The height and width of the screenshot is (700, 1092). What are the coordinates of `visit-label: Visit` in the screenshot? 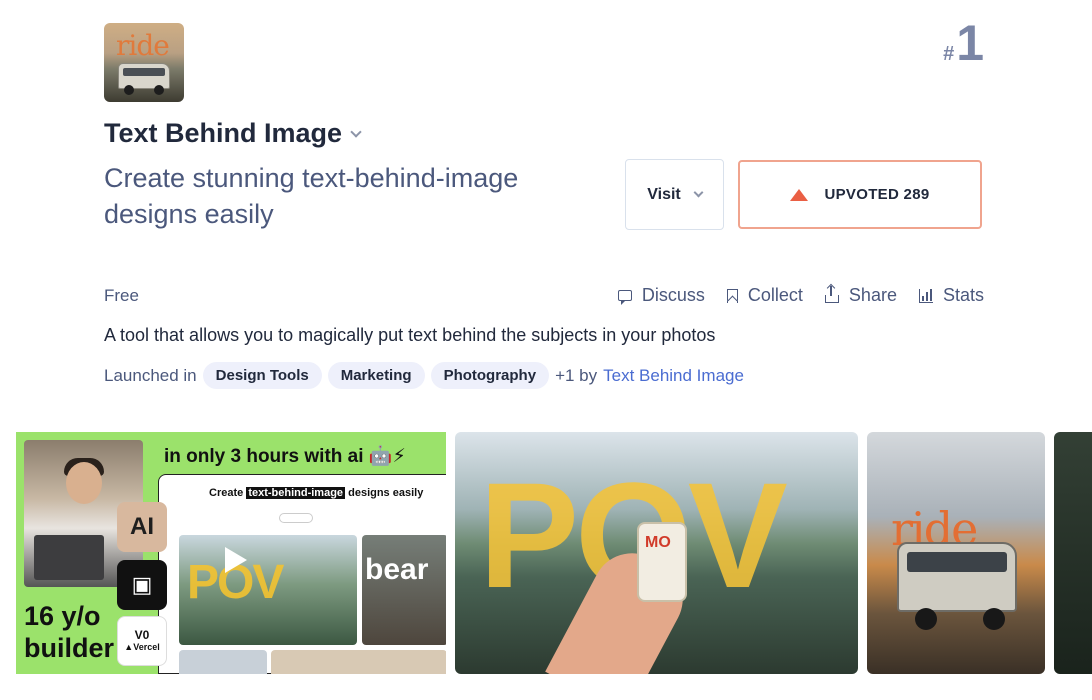 It's located at (664, 194).